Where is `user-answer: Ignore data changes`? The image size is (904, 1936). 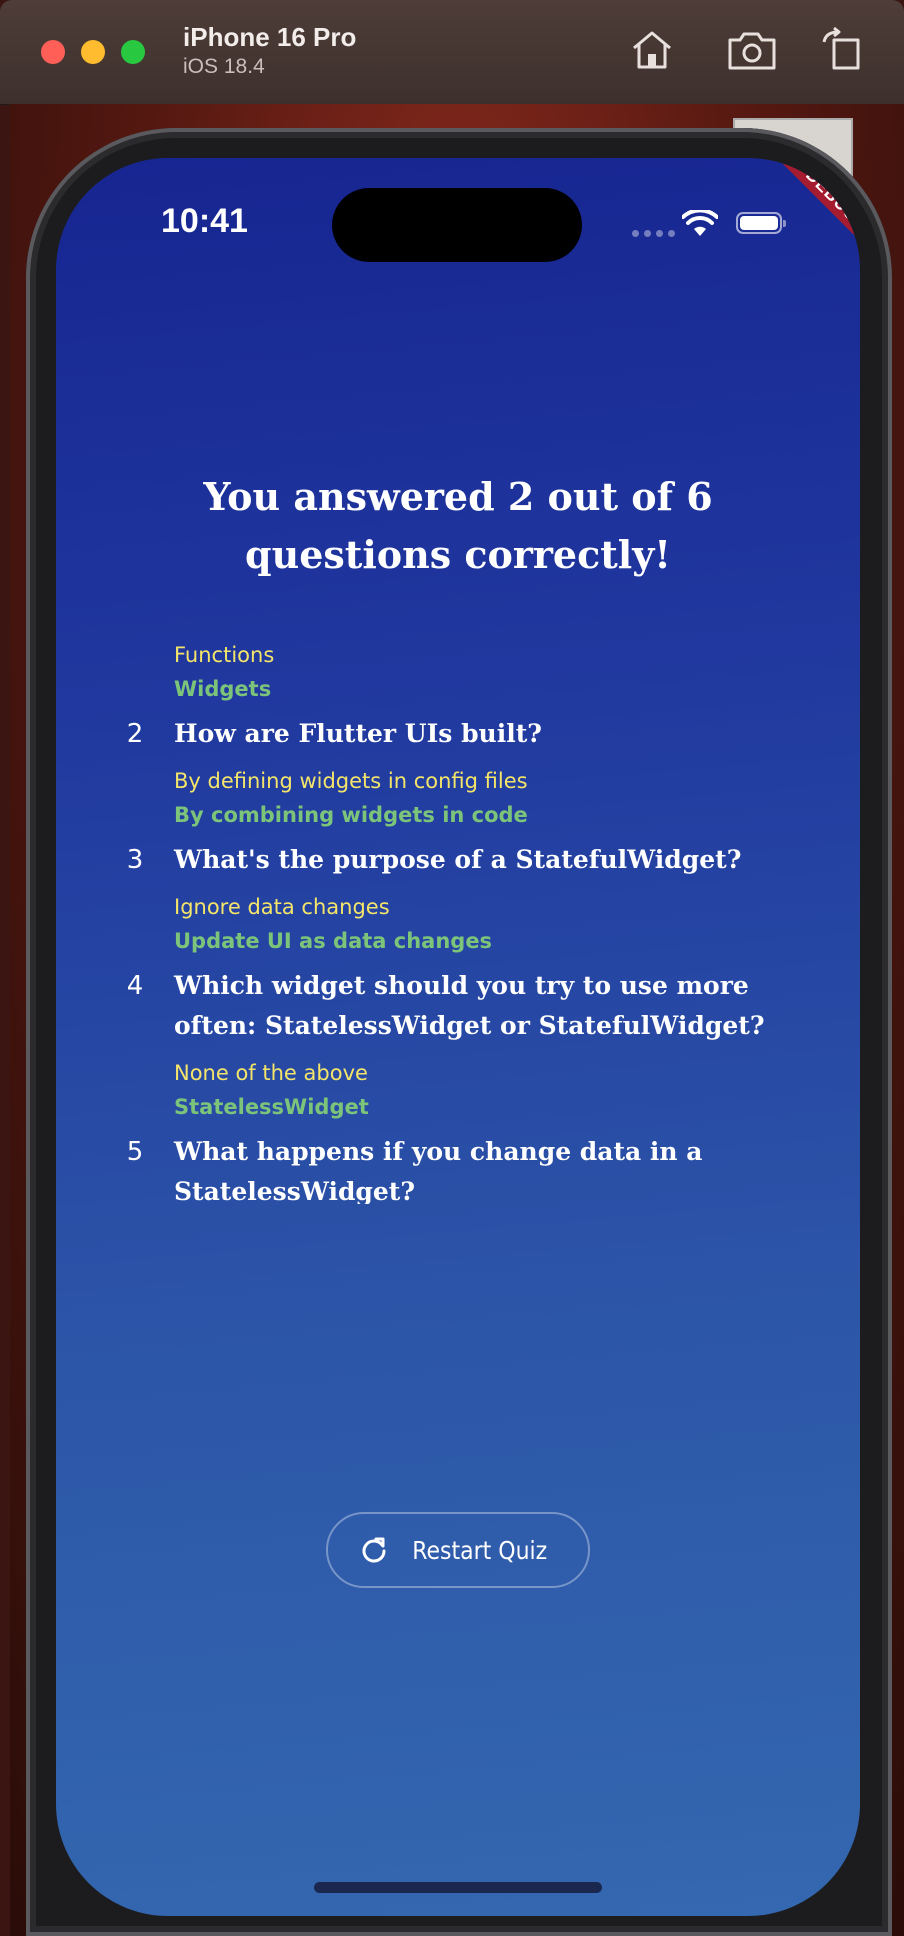 user-answer: Ignore data changes is located at coordinates (282, 907).